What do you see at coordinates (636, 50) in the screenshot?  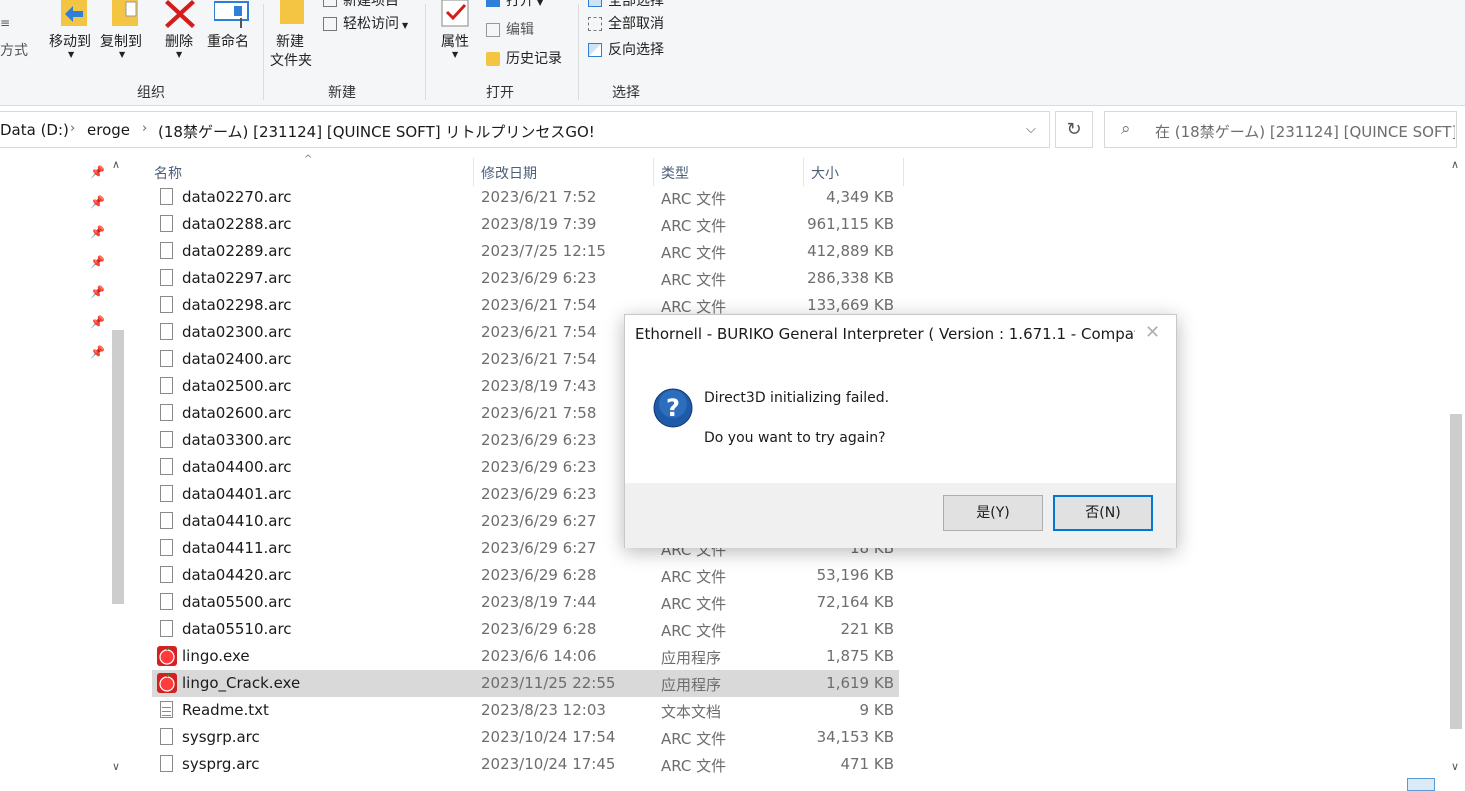 I see `invert-selection-label: 反向选择` at bounding box center [636, 50].